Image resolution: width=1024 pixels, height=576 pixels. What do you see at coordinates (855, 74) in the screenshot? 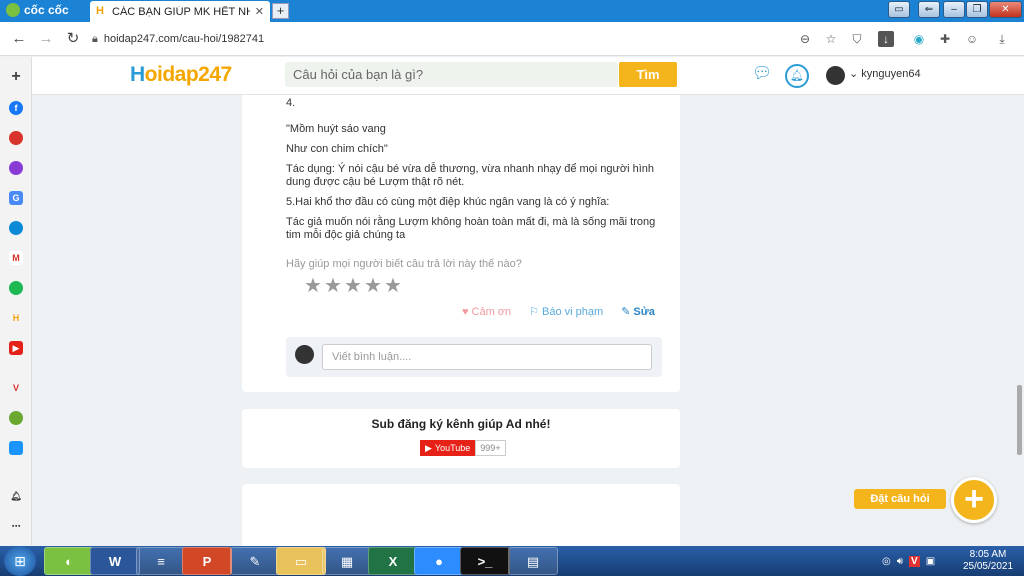
I see `chevron-down-icon: ⌄` at bounding box center [855, 74].